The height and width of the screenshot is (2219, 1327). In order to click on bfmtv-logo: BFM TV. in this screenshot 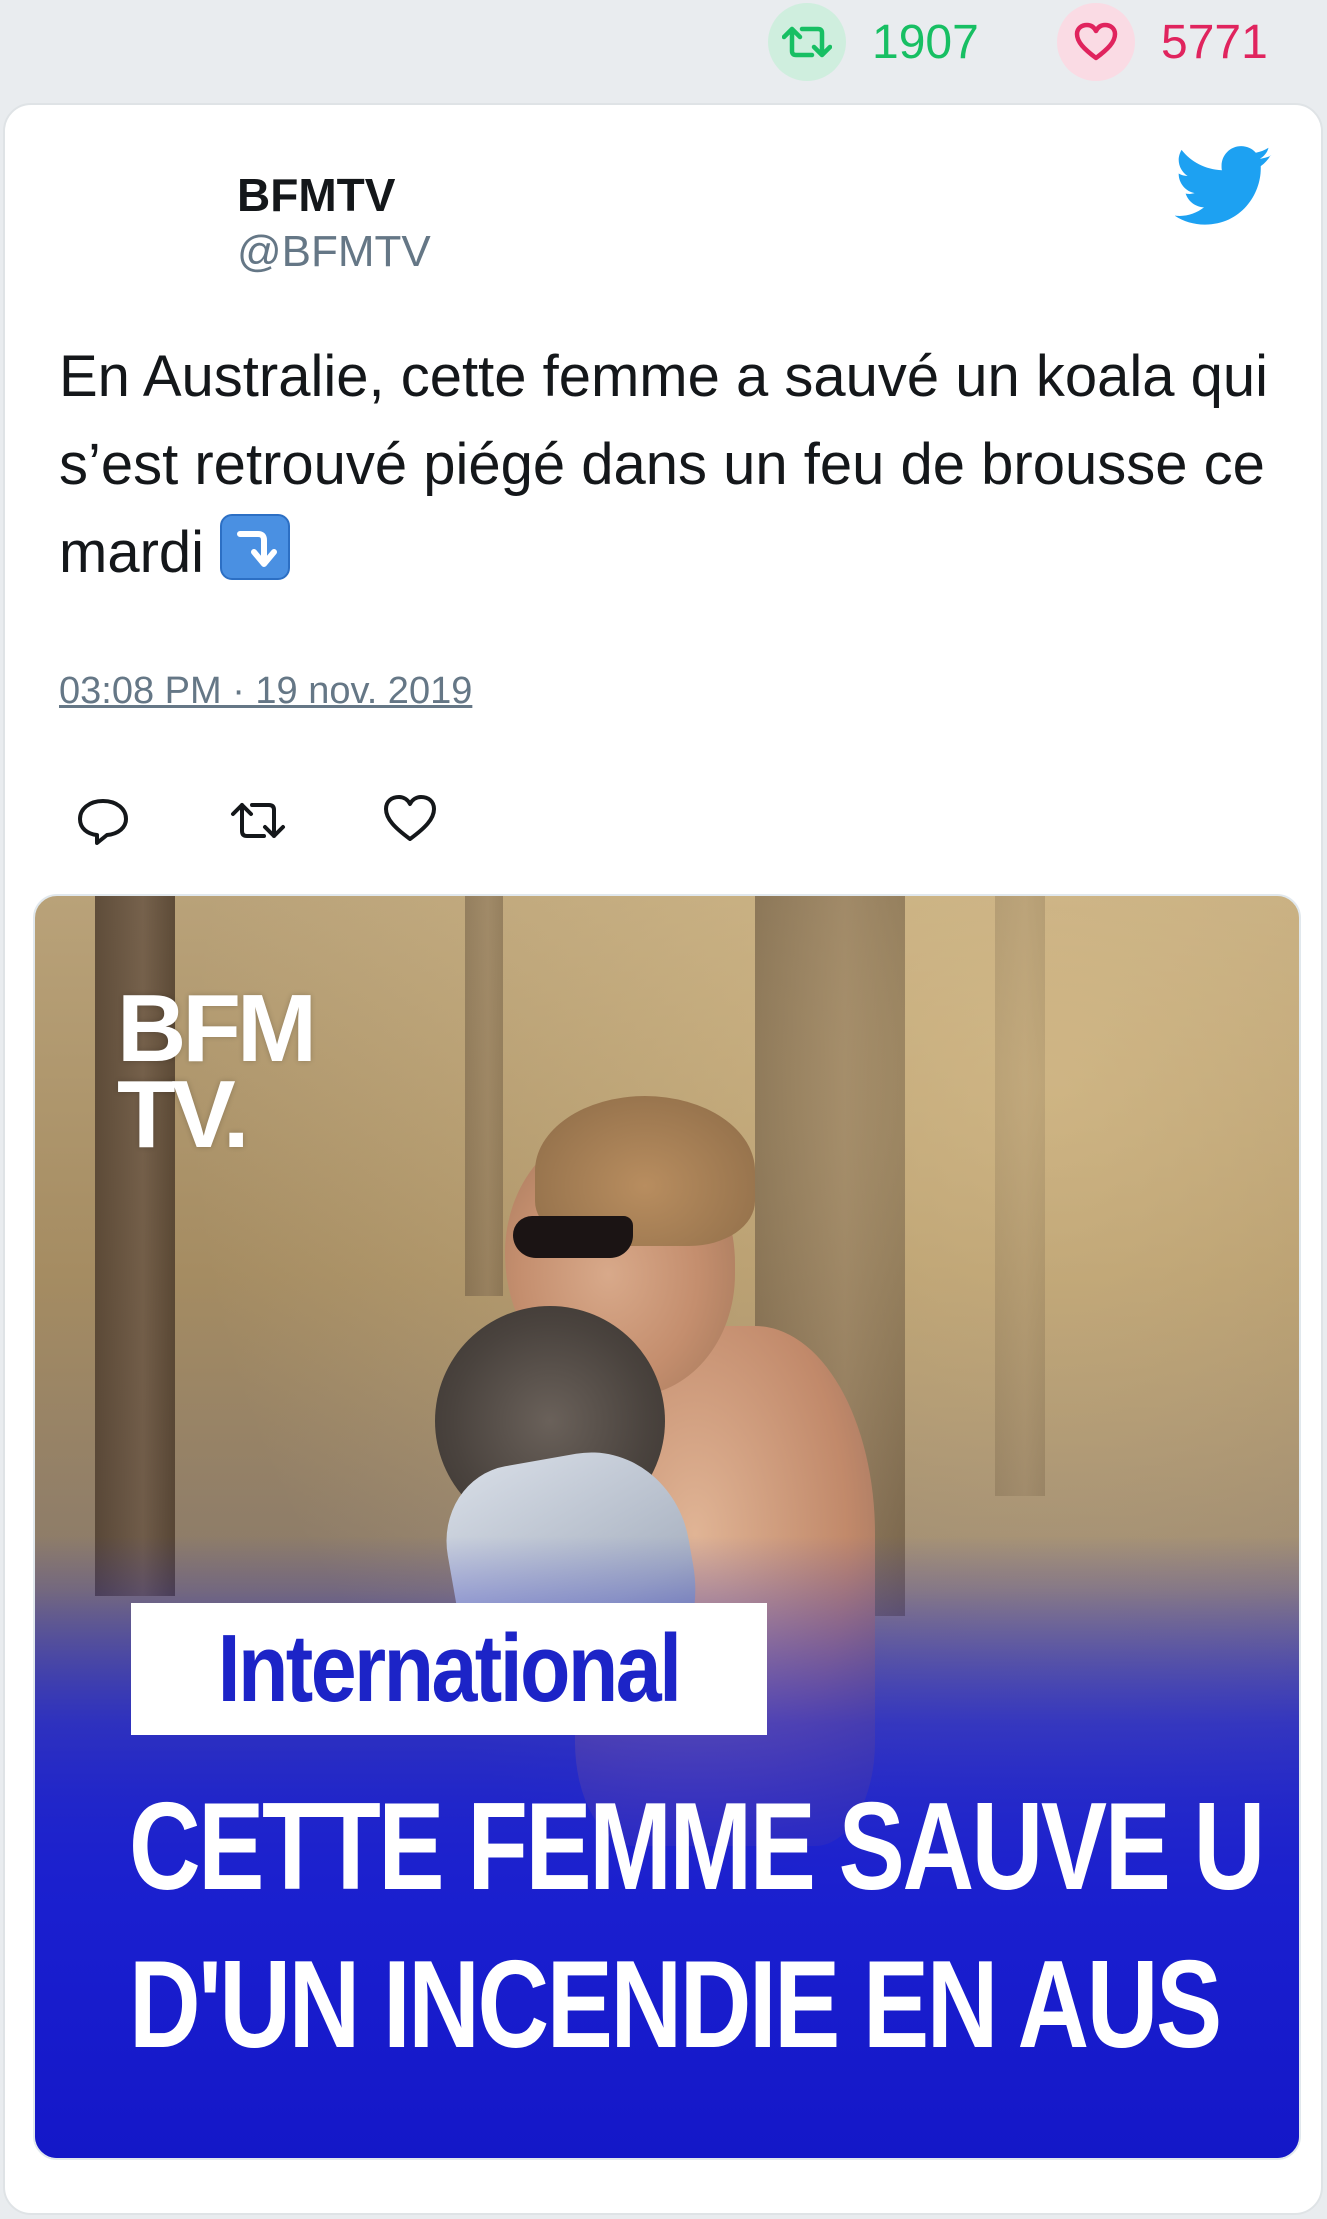, I will do `click(217, 1071)`.